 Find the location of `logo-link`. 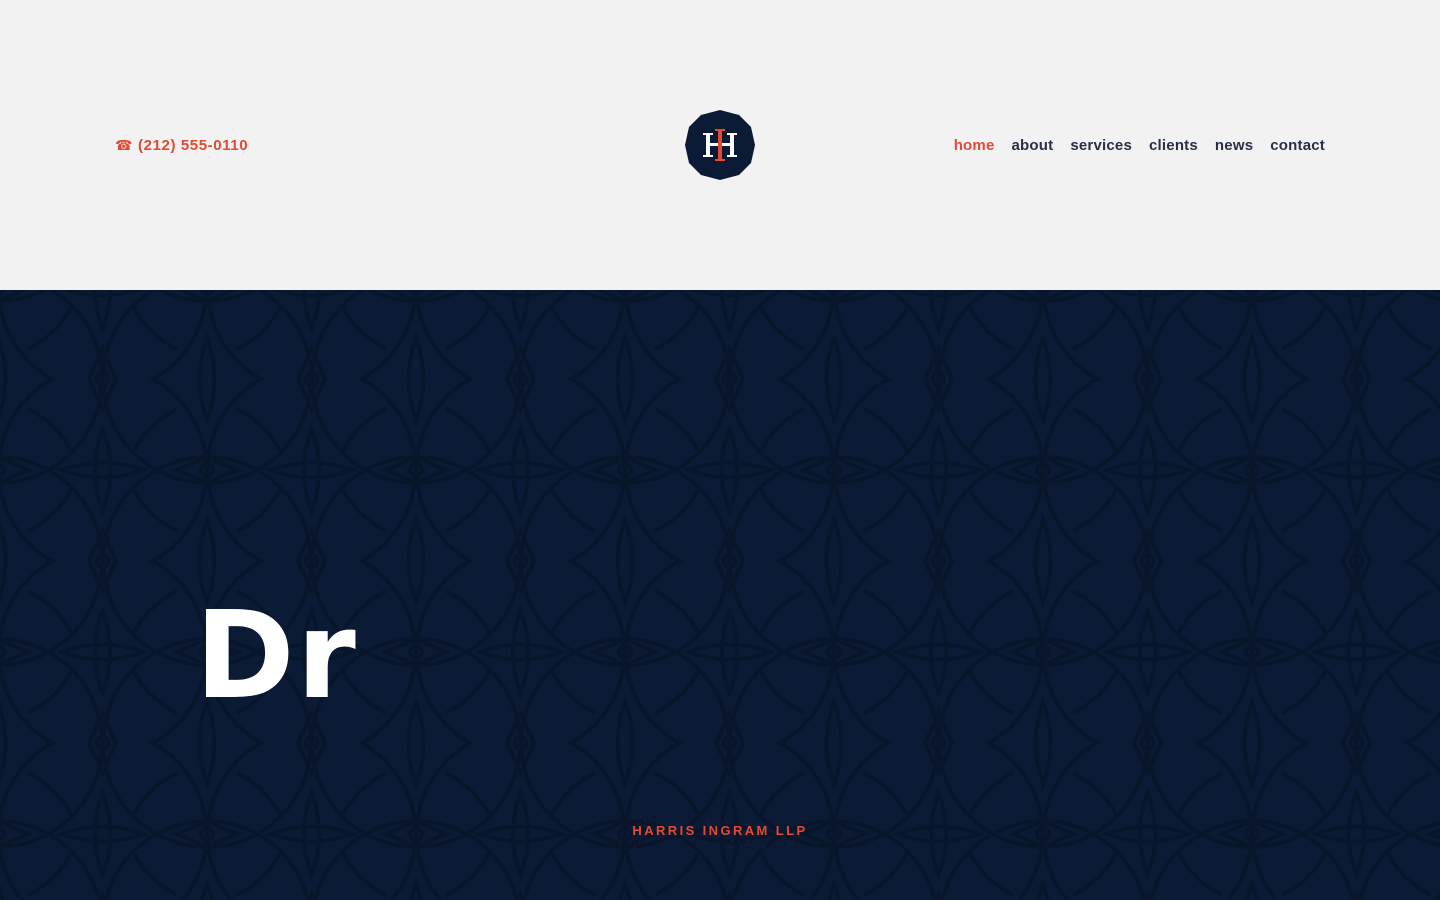

logo-link is located at coordinates (720, 145).